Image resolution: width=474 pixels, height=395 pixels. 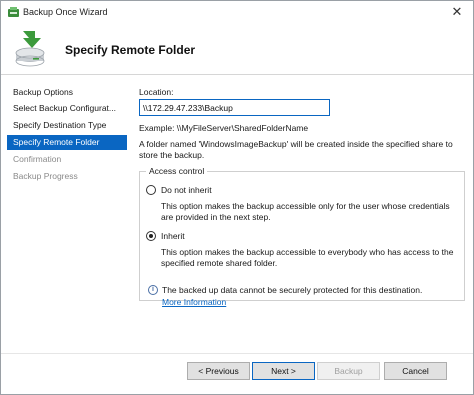 I want to click on do-not-inherit-label: Do not inherit, so click(x=186, y=190).